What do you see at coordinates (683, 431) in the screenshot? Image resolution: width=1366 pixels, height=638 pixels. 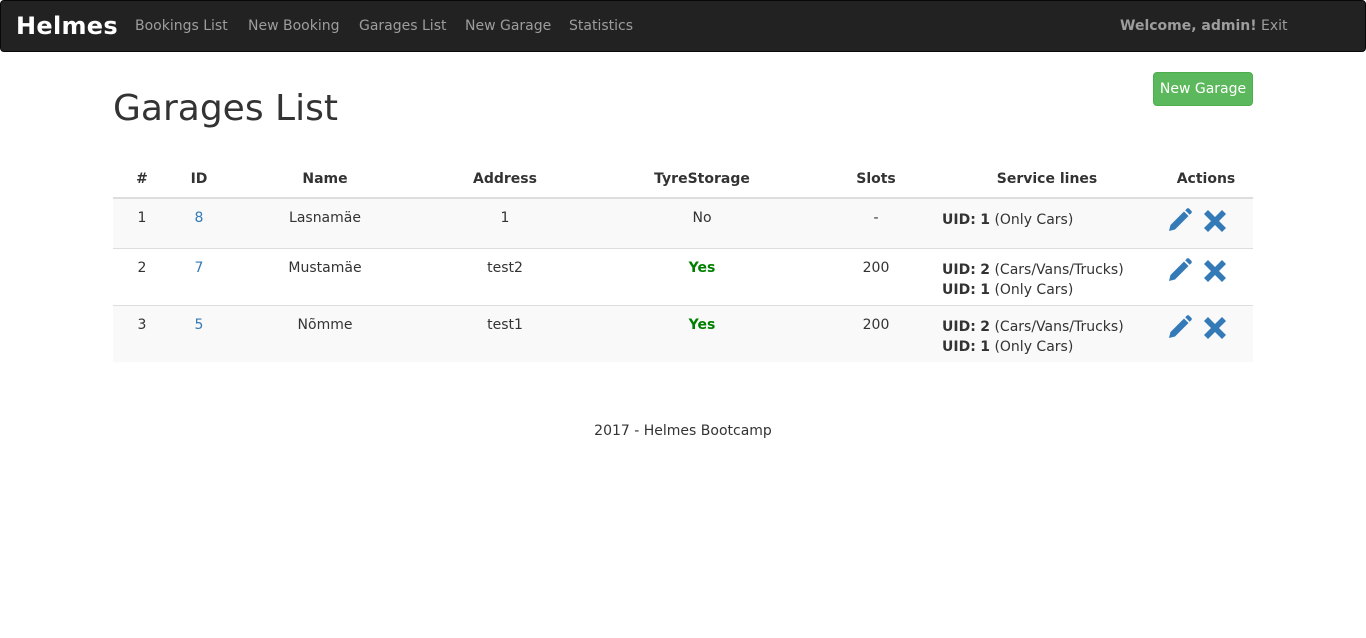 I see `footer-text: 2017 - Helmes Bootcamp` at bounding box center [683, 431].